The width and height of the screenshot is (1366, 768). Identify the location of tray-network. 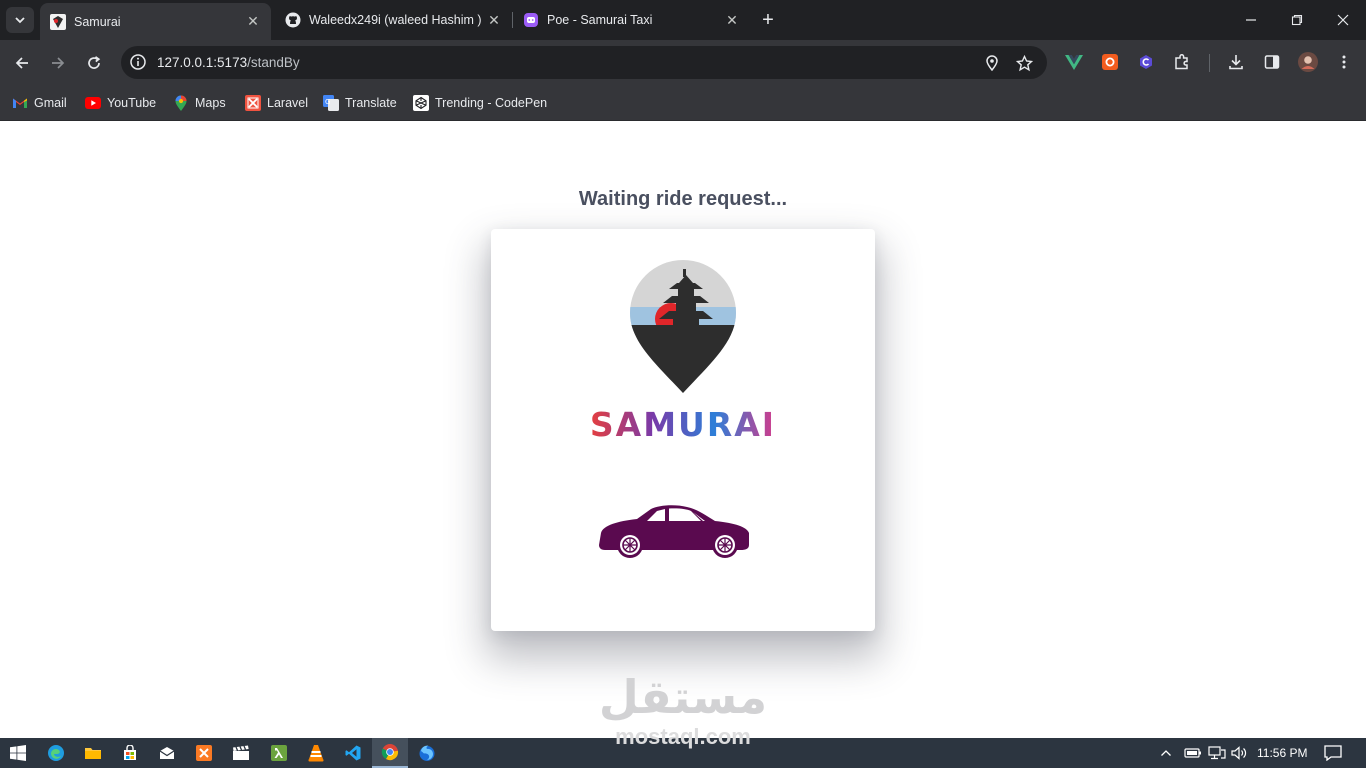
(1217, 753).